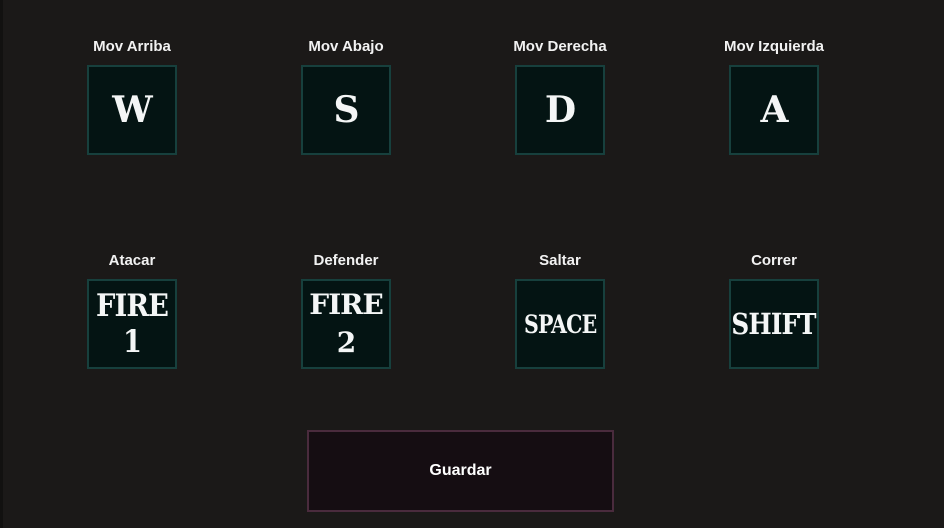 This screenshot has width=944, height=528. I want to click on key-value: D, so click(560, 110).